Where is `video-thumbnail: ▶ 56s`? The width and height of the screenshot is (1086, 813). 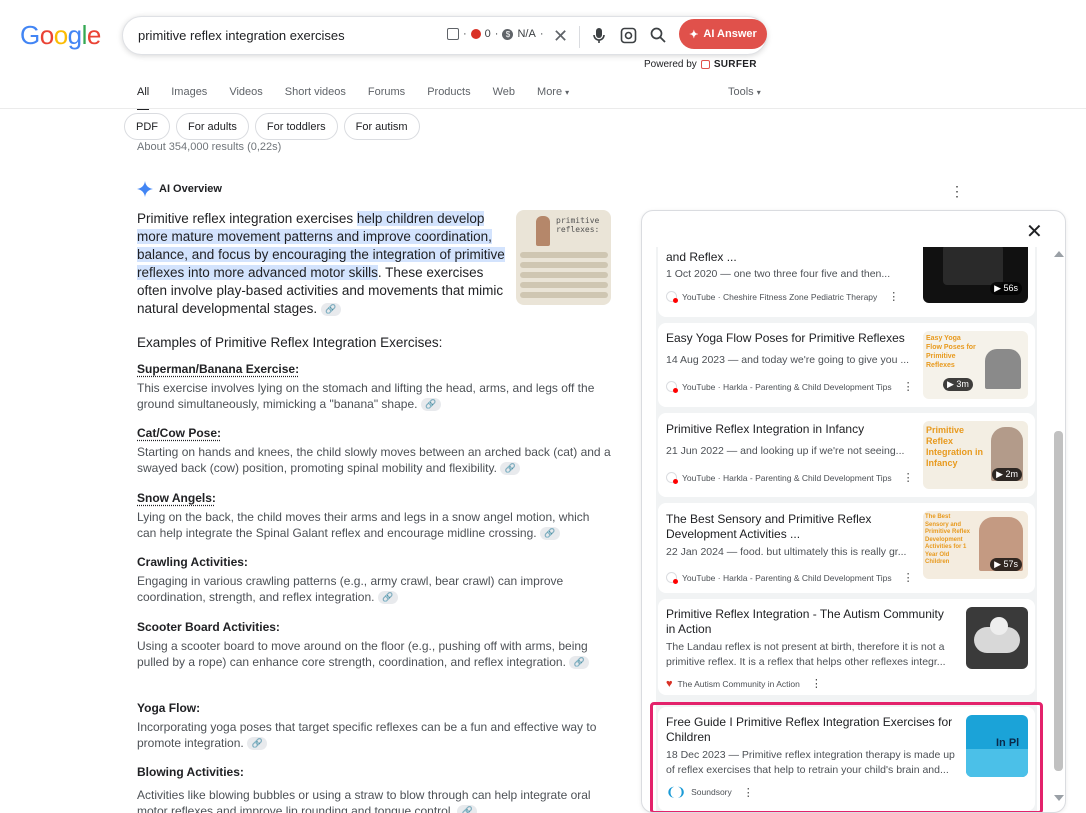 video-thumbnail: ▶ 56s is located at coordinates (975, 275).